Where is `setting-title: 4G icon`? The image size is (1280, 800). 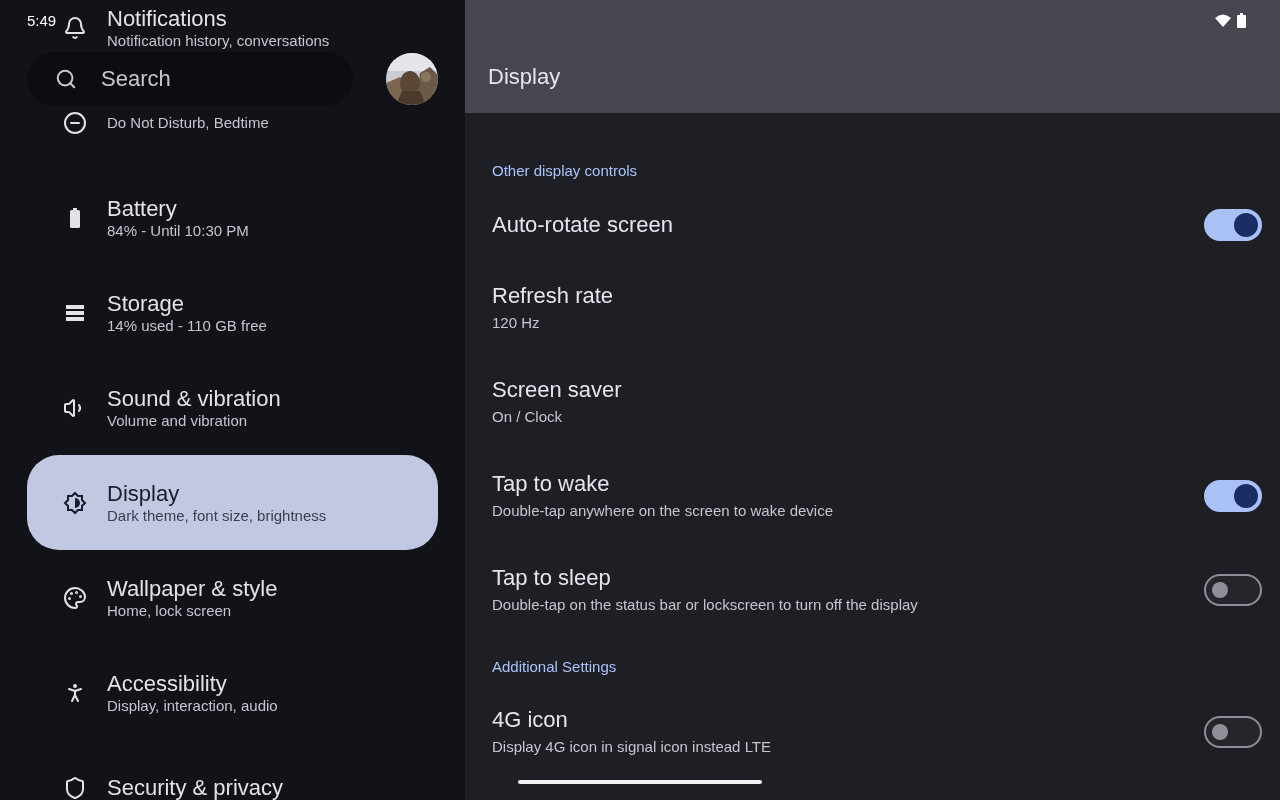
setting-title: 4G icon is located at coordinates (530, 720).